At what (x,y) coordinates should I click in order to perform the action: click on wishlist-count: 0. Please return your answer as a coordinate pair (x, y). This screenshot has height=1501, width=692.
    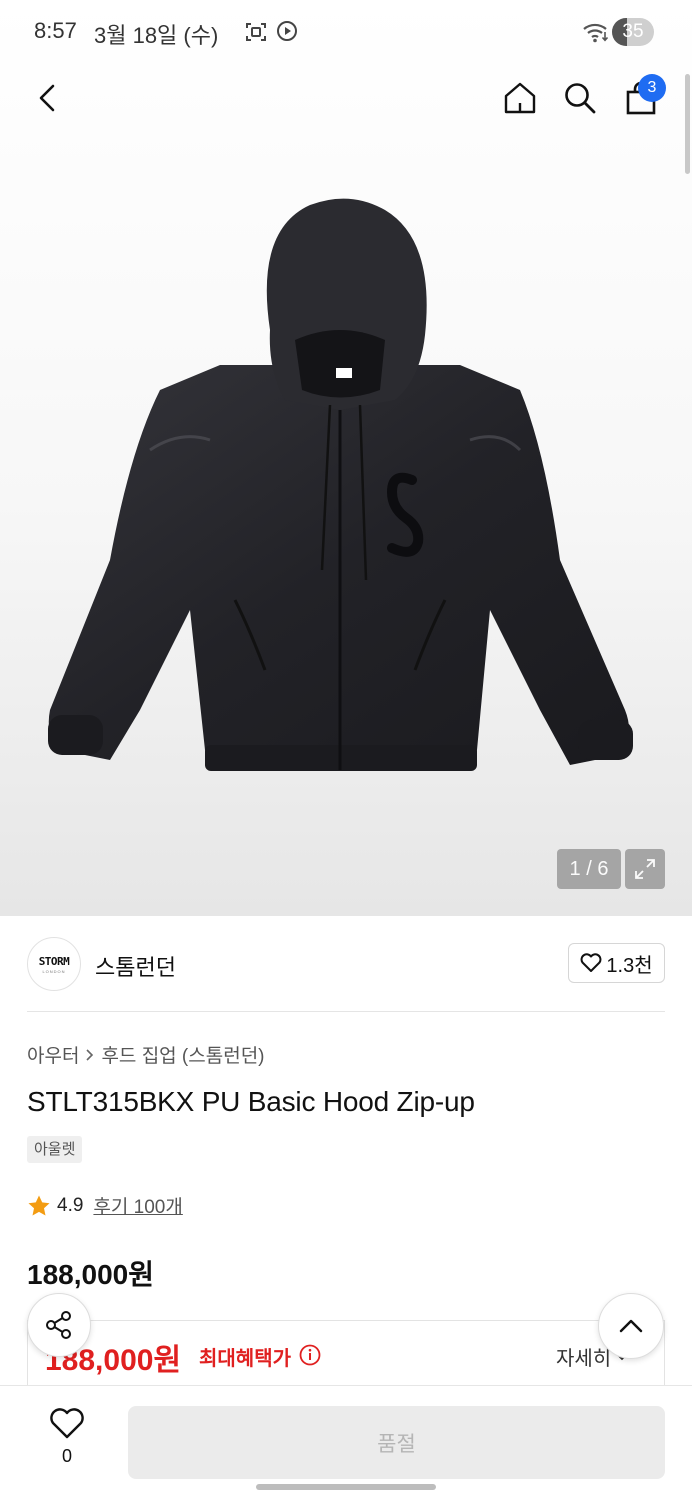
    Looking at the image, I should click on (66, 1456).